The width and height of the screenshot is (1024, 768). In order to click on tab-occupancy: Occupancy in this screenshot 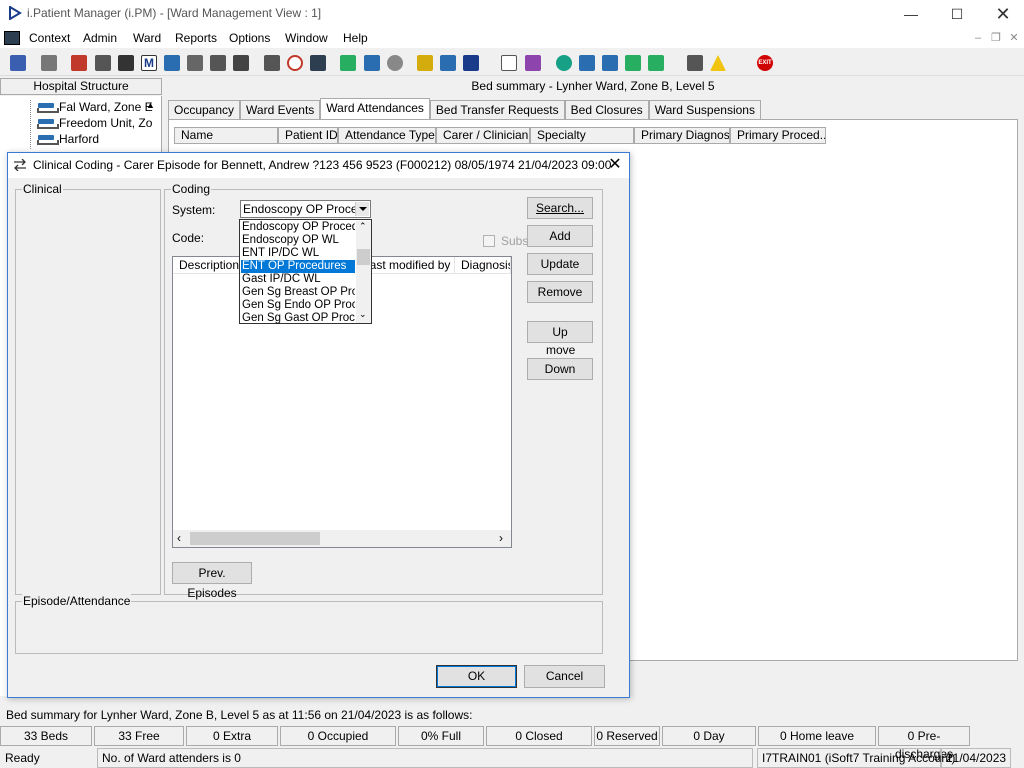, I will do `click(204, 110)`.